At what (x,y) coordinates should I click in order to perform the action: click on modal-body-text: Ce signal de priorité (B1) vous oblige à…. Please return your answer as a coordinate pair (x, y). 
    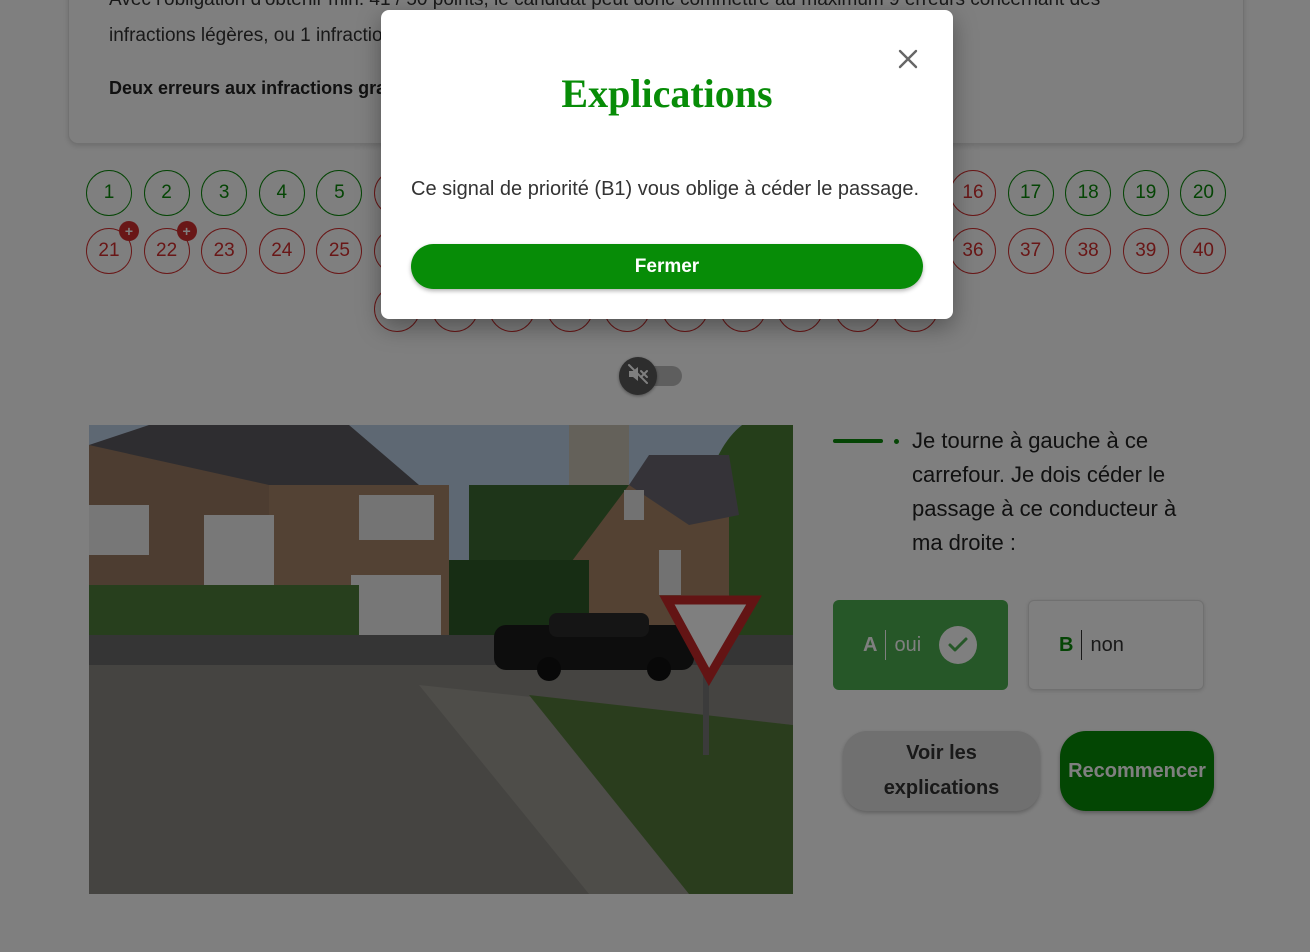
    Looking at the image, I should click on (665, 189).